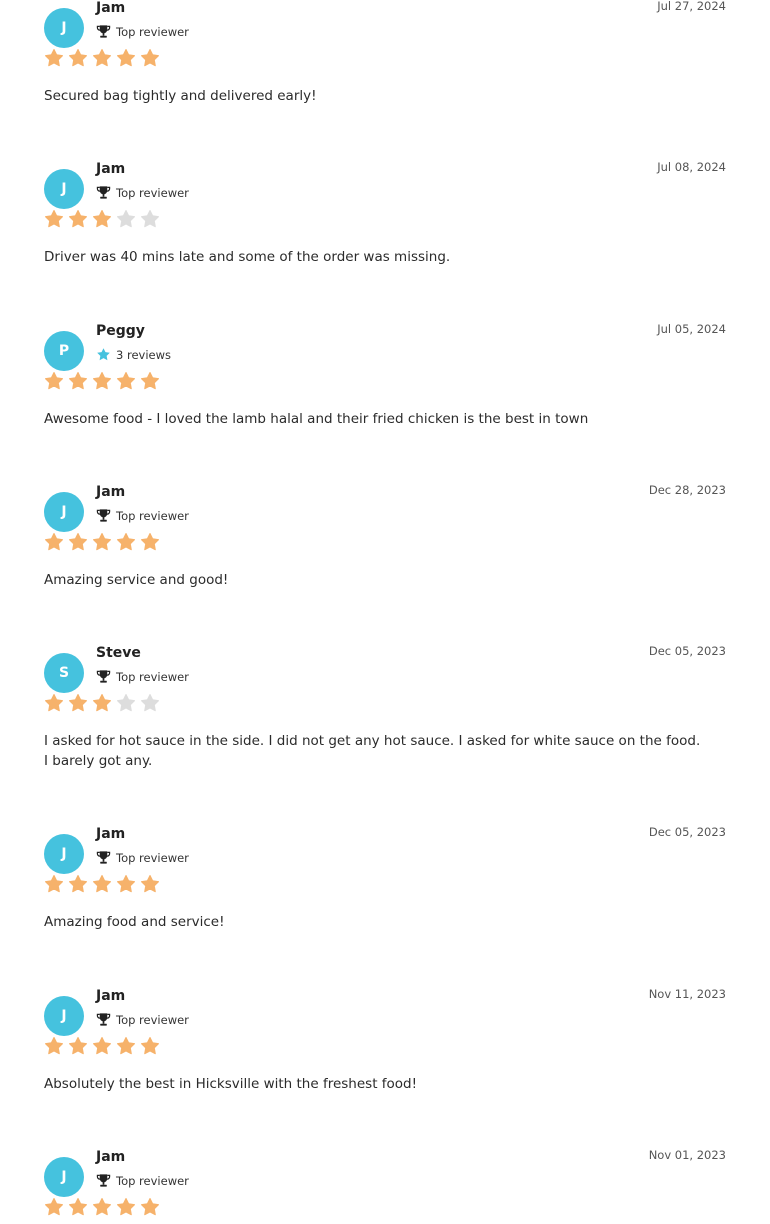 The height and width of the screenshot is (1224, 770). What do you see at coordinates (136, 580) in the screenshot?
I see `review-text: Amazing service and good!` at bounding box center [136, 580].